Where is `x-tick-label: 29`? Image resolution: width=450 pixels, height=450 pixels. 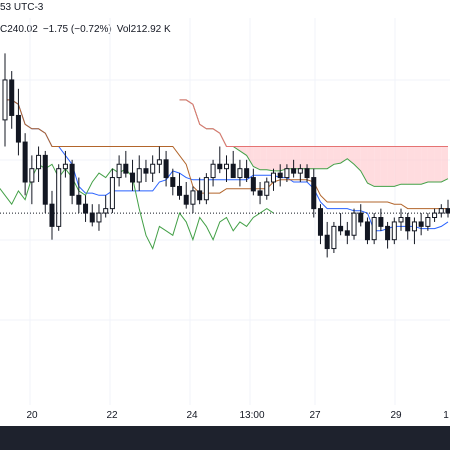 x-tick-label: 29 is located at coordinates (396, 415).